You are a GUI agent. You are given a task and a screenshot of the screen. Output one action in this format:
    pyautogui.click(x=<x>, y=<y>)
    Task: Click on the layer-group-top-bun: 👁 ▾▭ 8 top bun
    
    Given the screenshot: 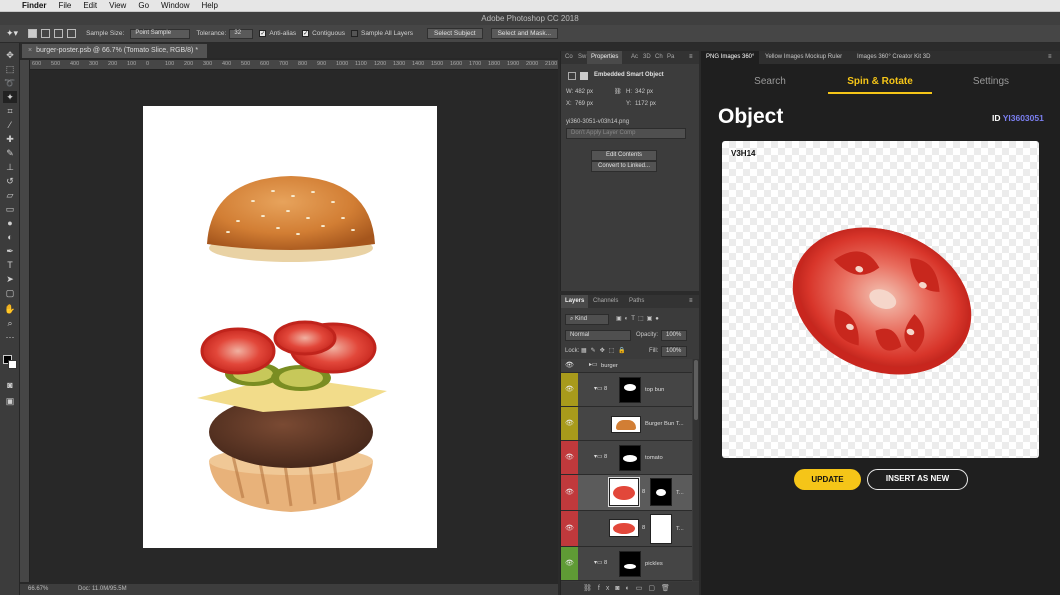 What is the action you would take?
    pyautogui.click(x=626, y=390)
    